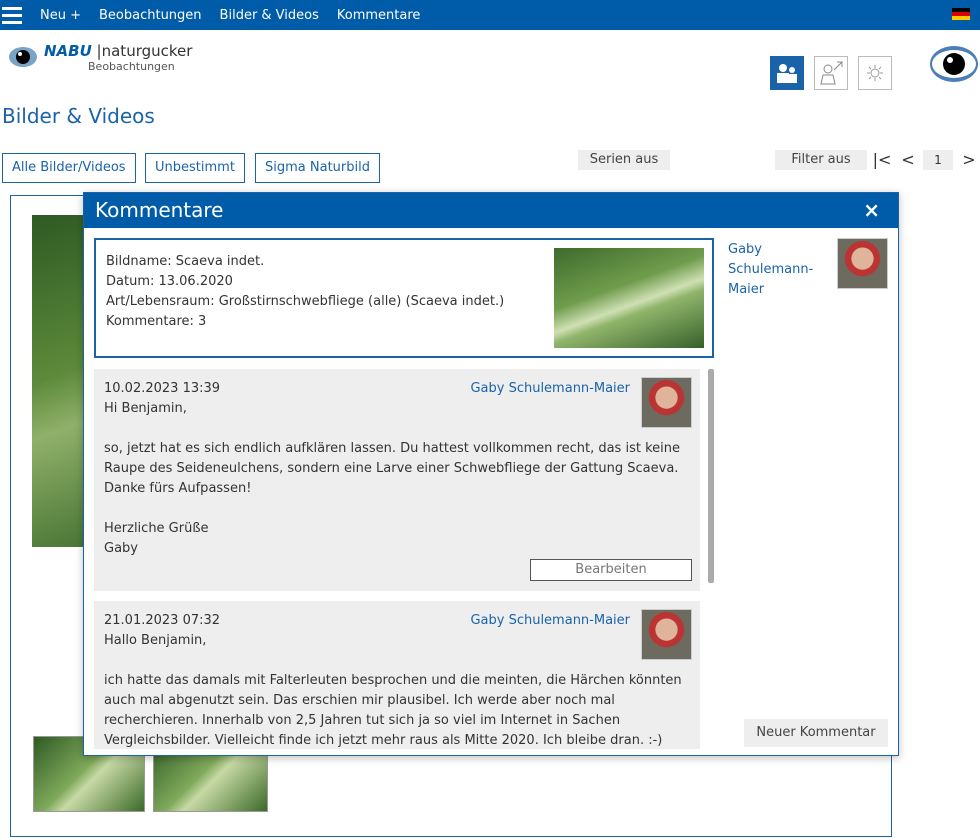 The height and width of the screenshot is (838, 980). Describe the element at coordinates (711, 476) in the screenshot. I see `comments-scrollbar` at that location.